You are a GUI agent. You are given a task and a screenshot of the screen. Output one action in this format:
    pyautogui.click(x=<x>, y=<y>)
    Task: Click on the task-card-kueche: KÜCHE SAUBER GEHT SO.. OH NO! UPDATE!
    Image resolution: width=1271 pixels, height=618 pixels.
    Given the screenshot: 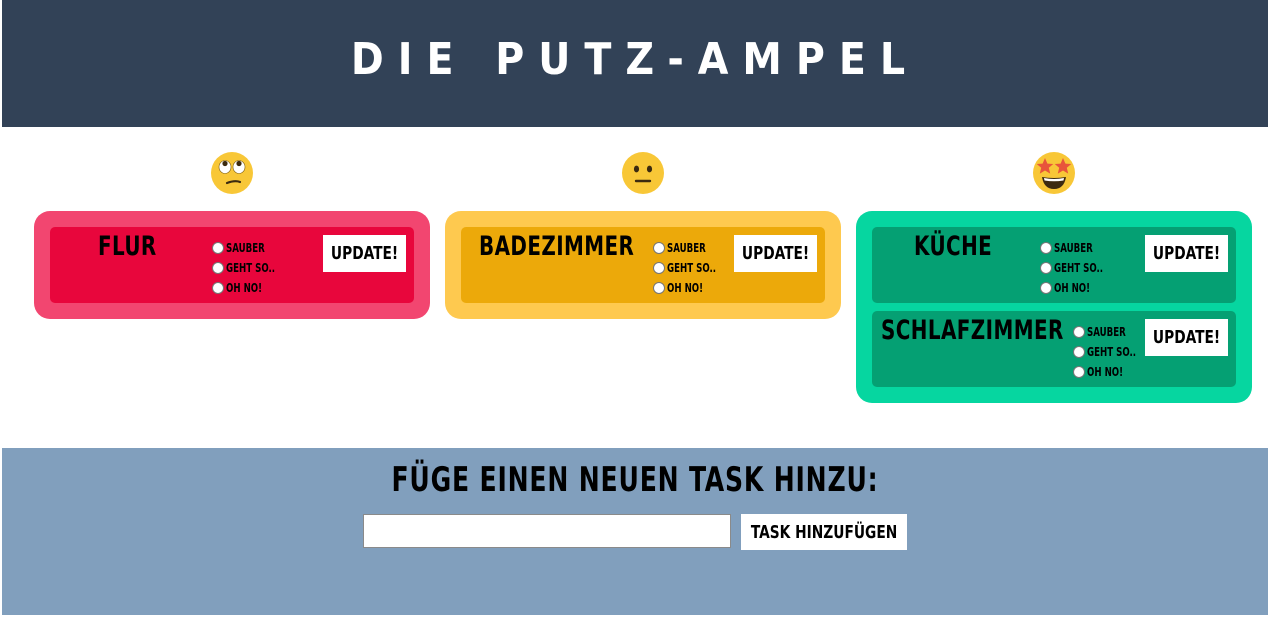 What is the action you would take?
    pyautogui.click(x=1054, y=265)
    